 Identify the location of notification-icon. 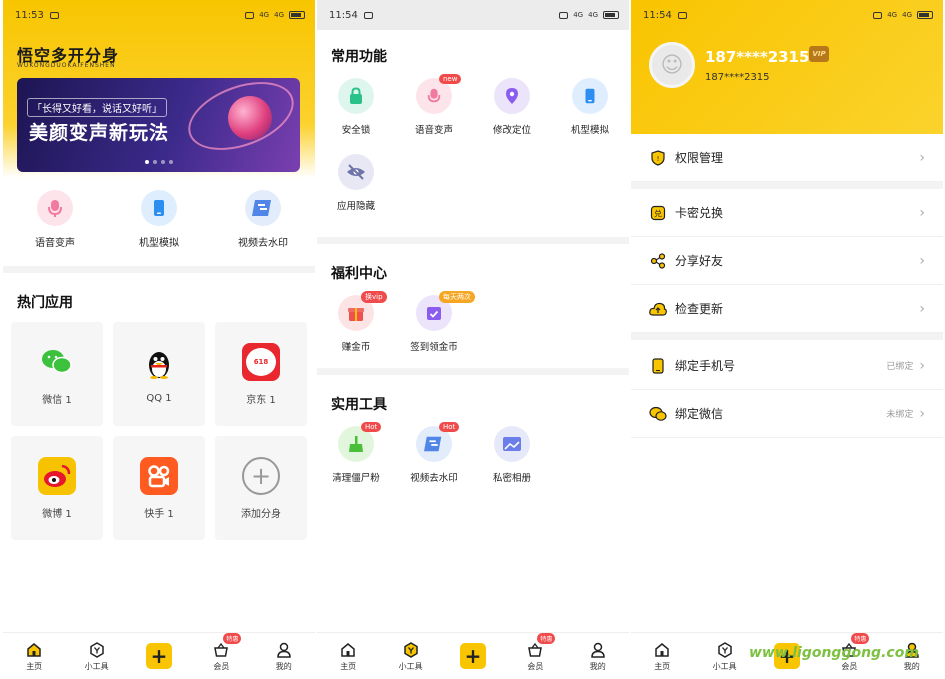
(368, 15).